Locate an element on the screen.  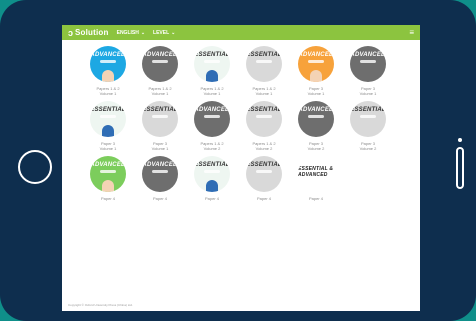
book-card: ESSENTIAL Paper 3 Volume 2 is located at coordinates (368, 126).